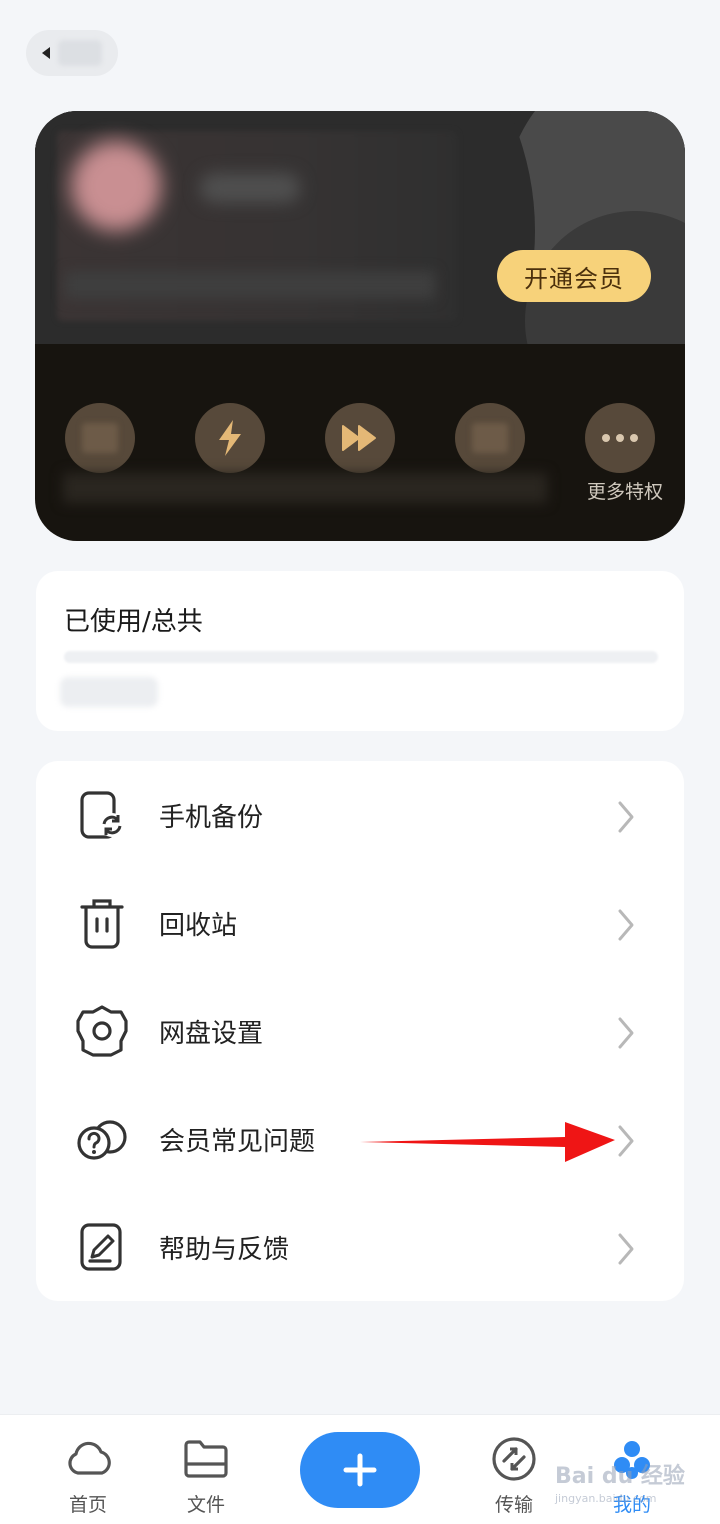 The width and height of the screenshot is (720, 1524). I want to click on storage-usage-blurred, so click(109, 692).